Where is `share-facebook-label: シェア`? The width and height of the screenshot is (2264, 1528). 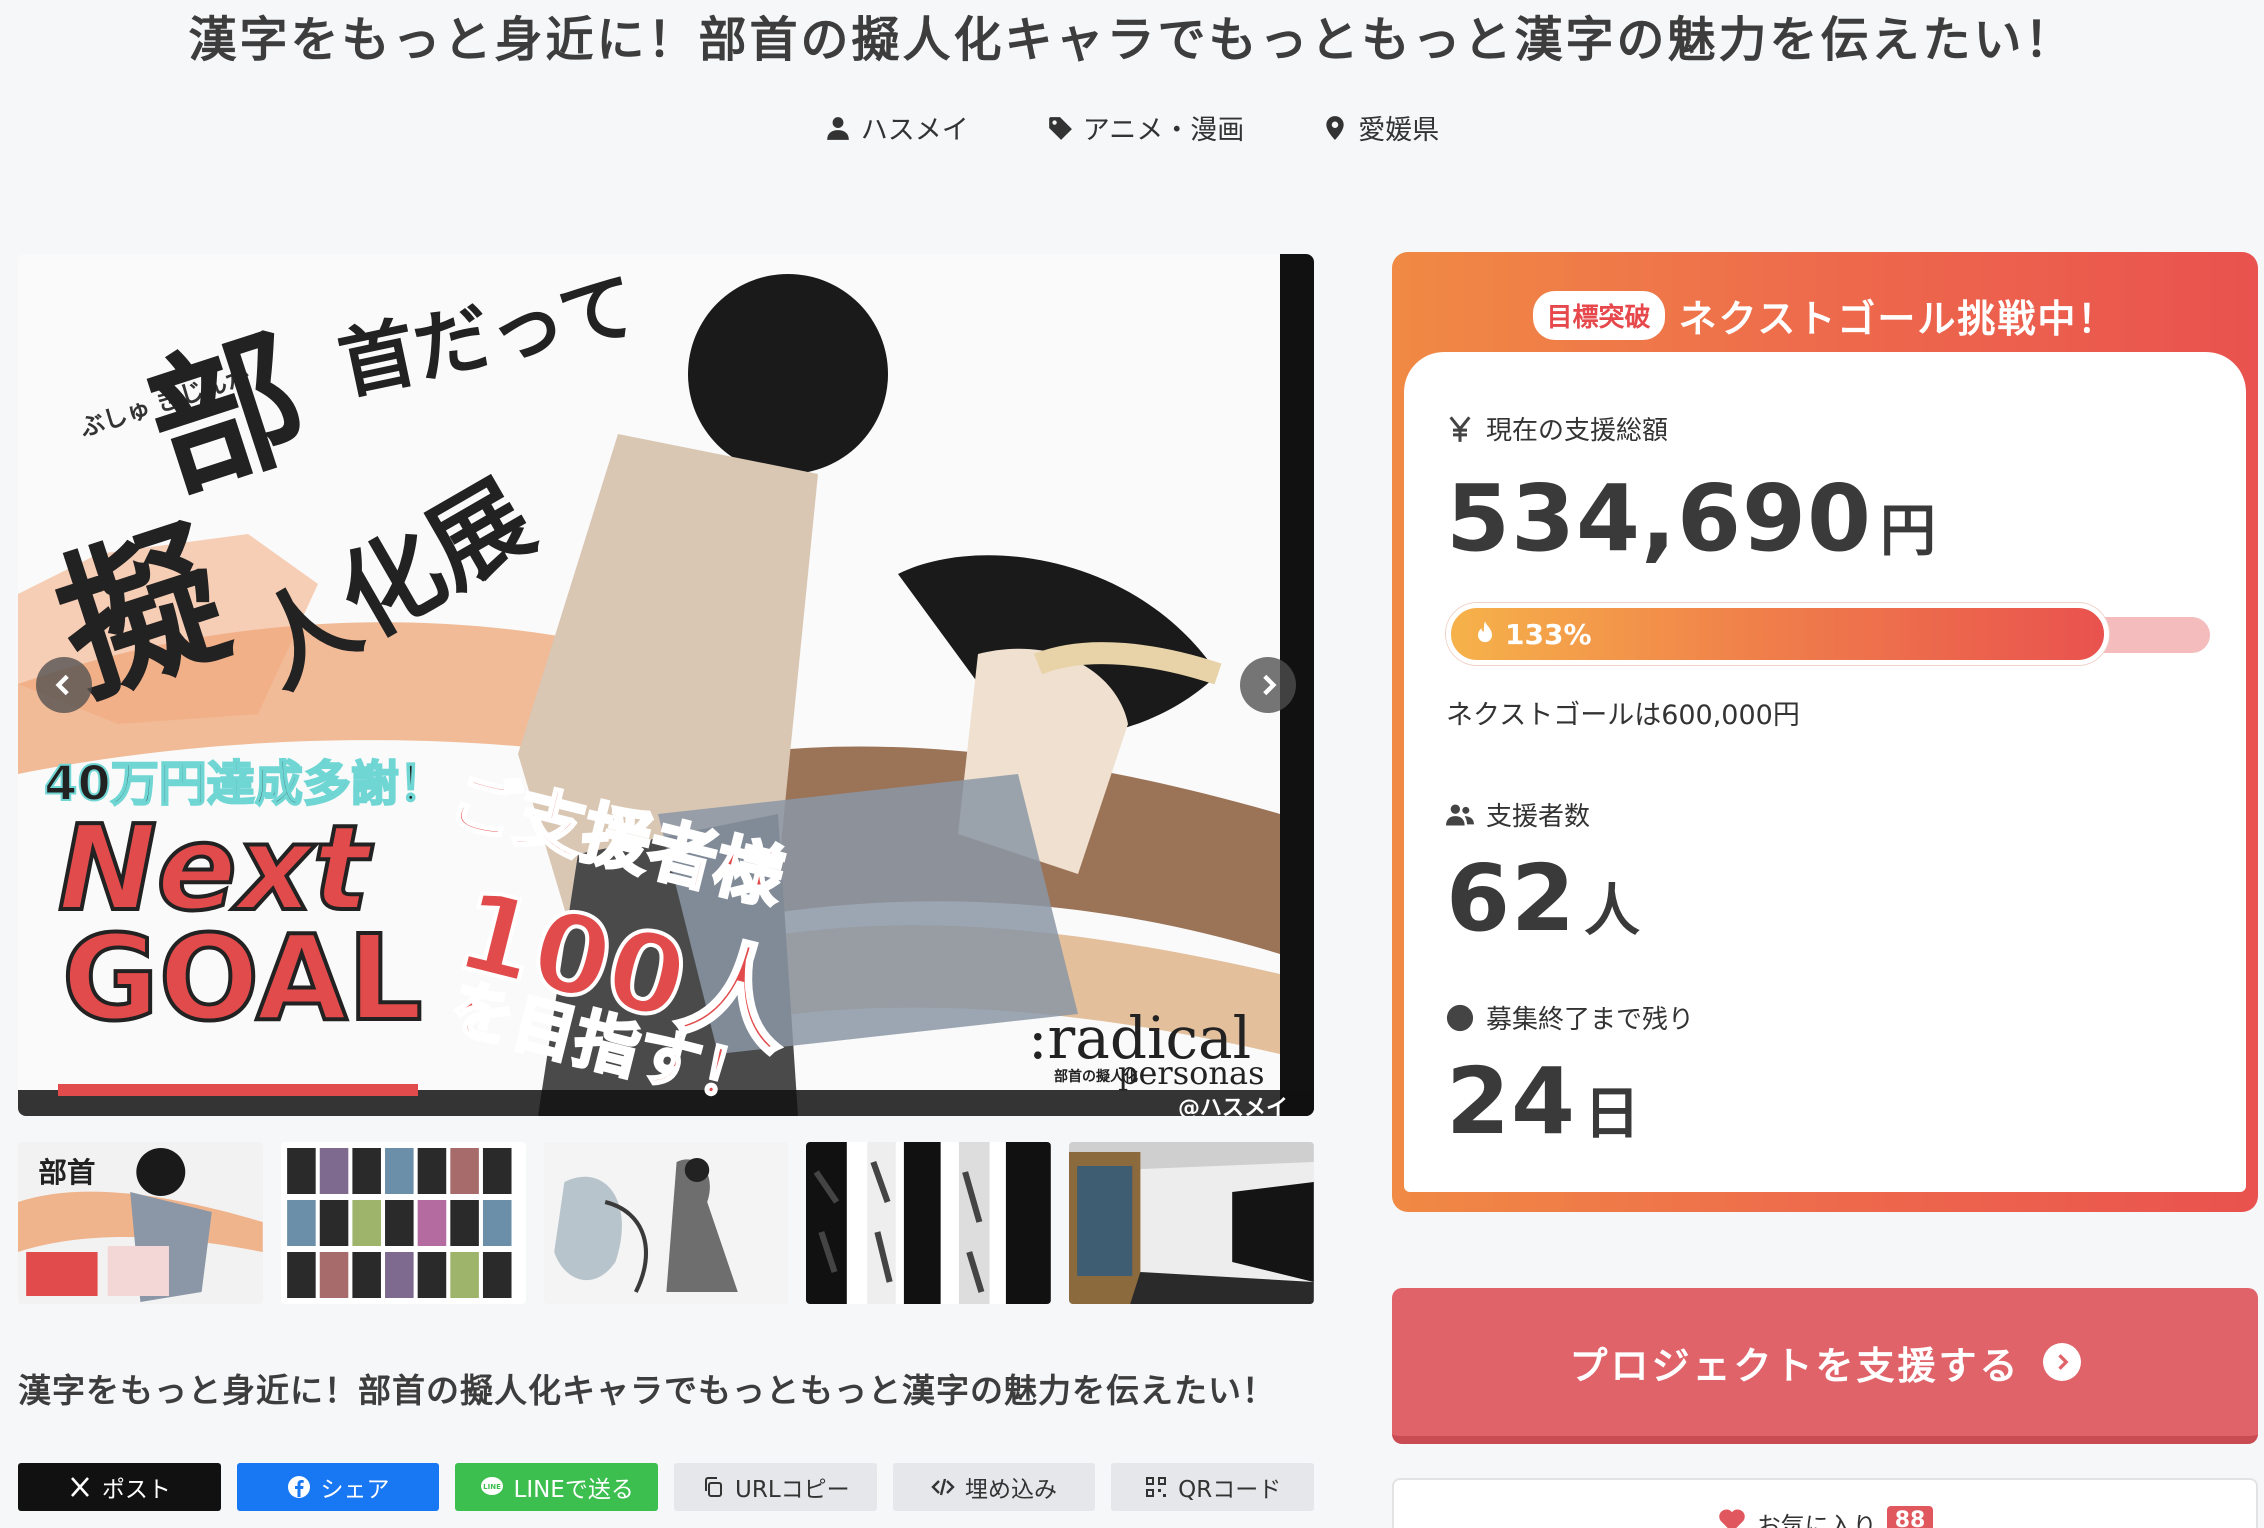 share-facebook-label: シェア is located at coordinates (355, 1490).